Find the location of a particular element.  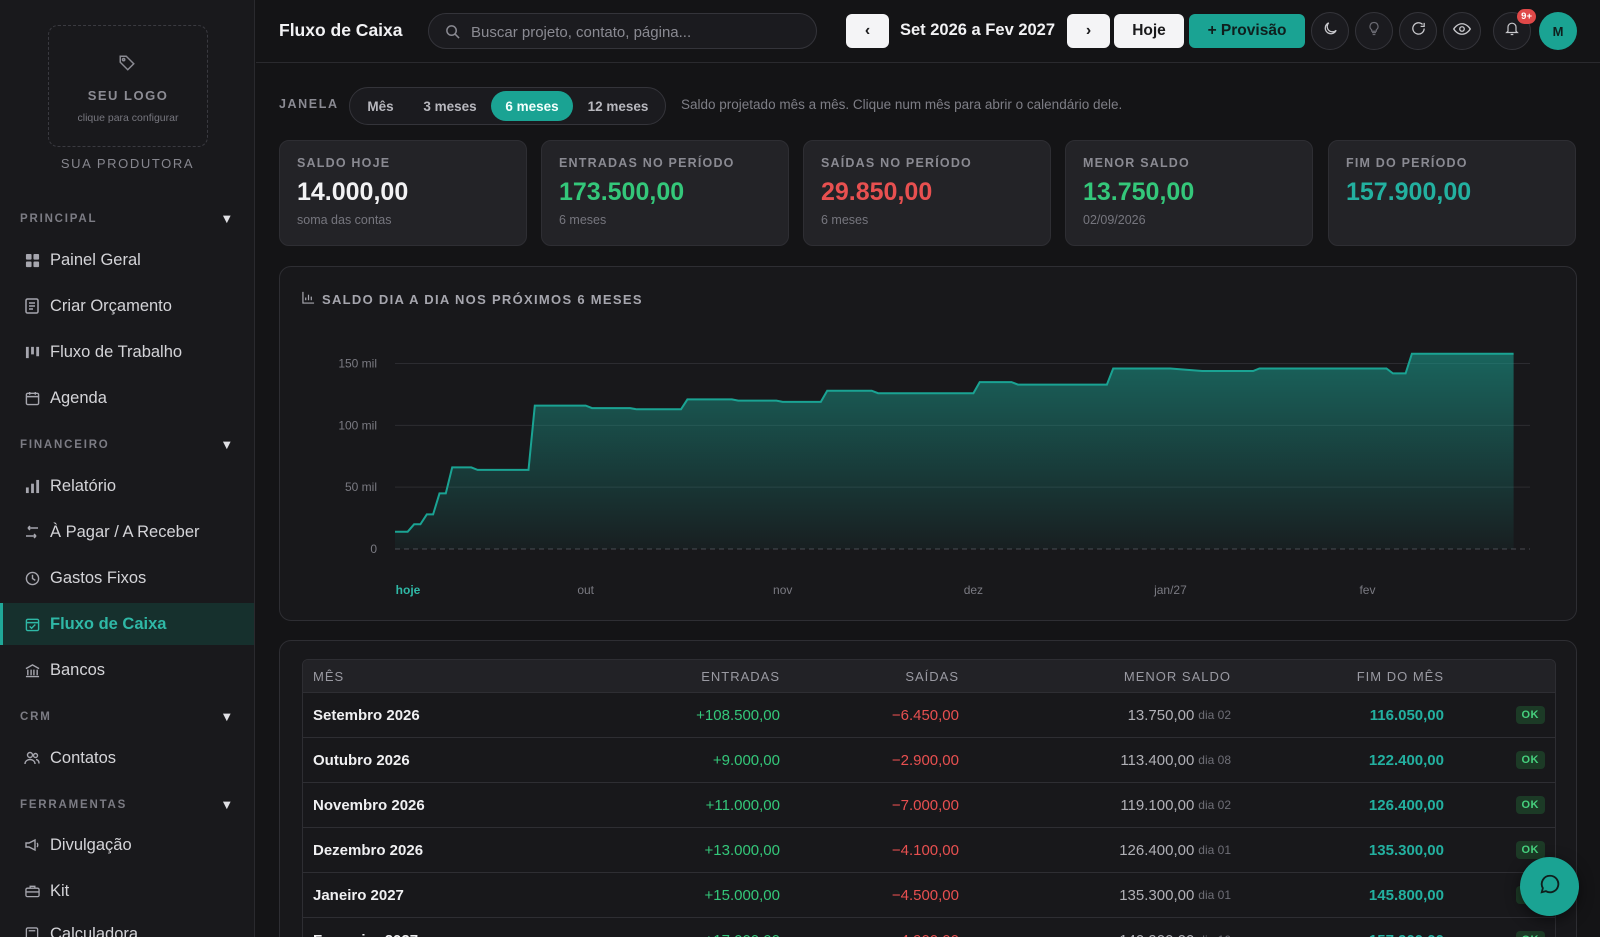

window-option-month: Mês is located at coordinates (380, 106).